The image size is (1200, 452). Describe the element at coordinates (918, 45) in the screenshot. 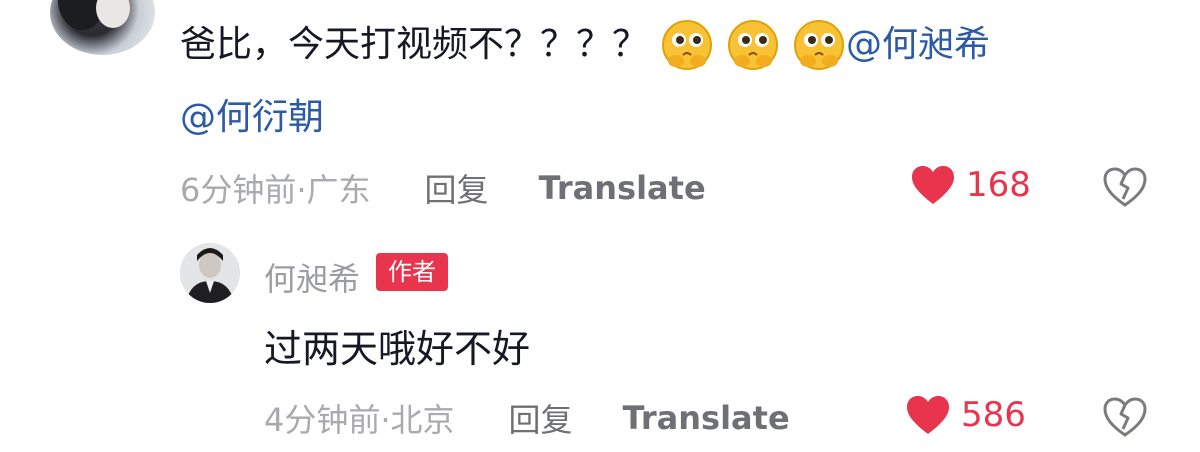

I see `mention-link: @何昶希` at that location.